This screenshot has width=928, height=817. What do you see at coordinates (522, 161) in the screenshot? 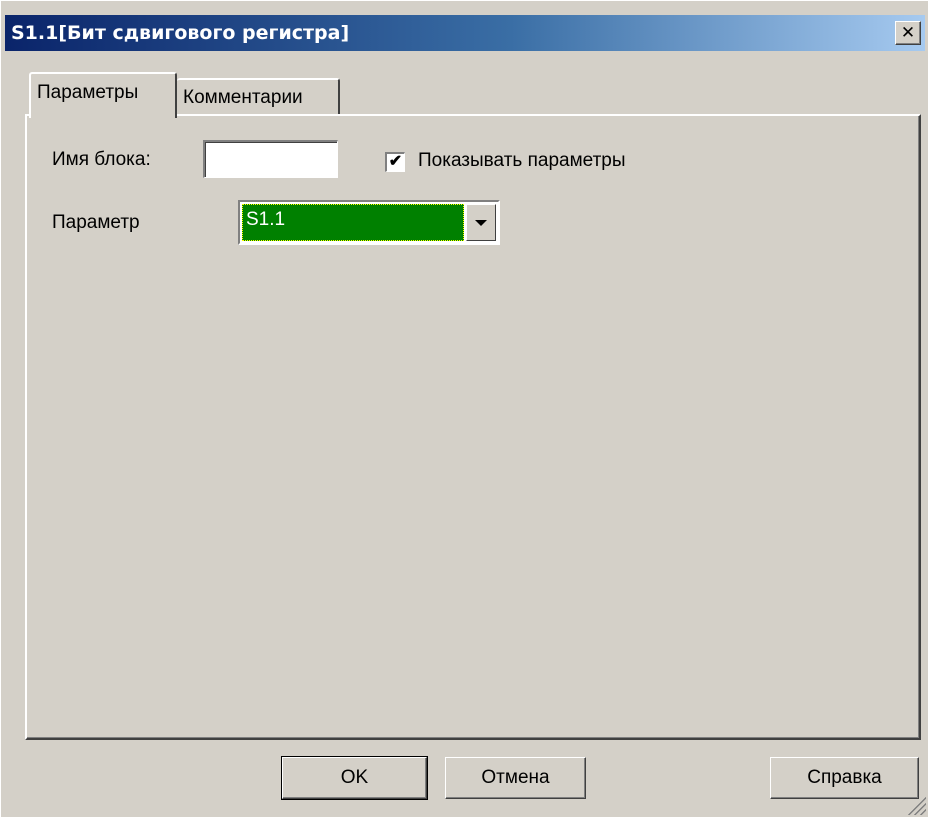
I see `show-params-label: Показывать параметры` at bounding box center [522, 161].